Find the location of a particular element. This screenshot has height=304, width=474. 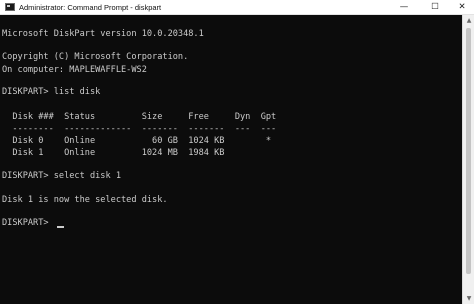

cmd-icon is located at coordinates (10, 7).